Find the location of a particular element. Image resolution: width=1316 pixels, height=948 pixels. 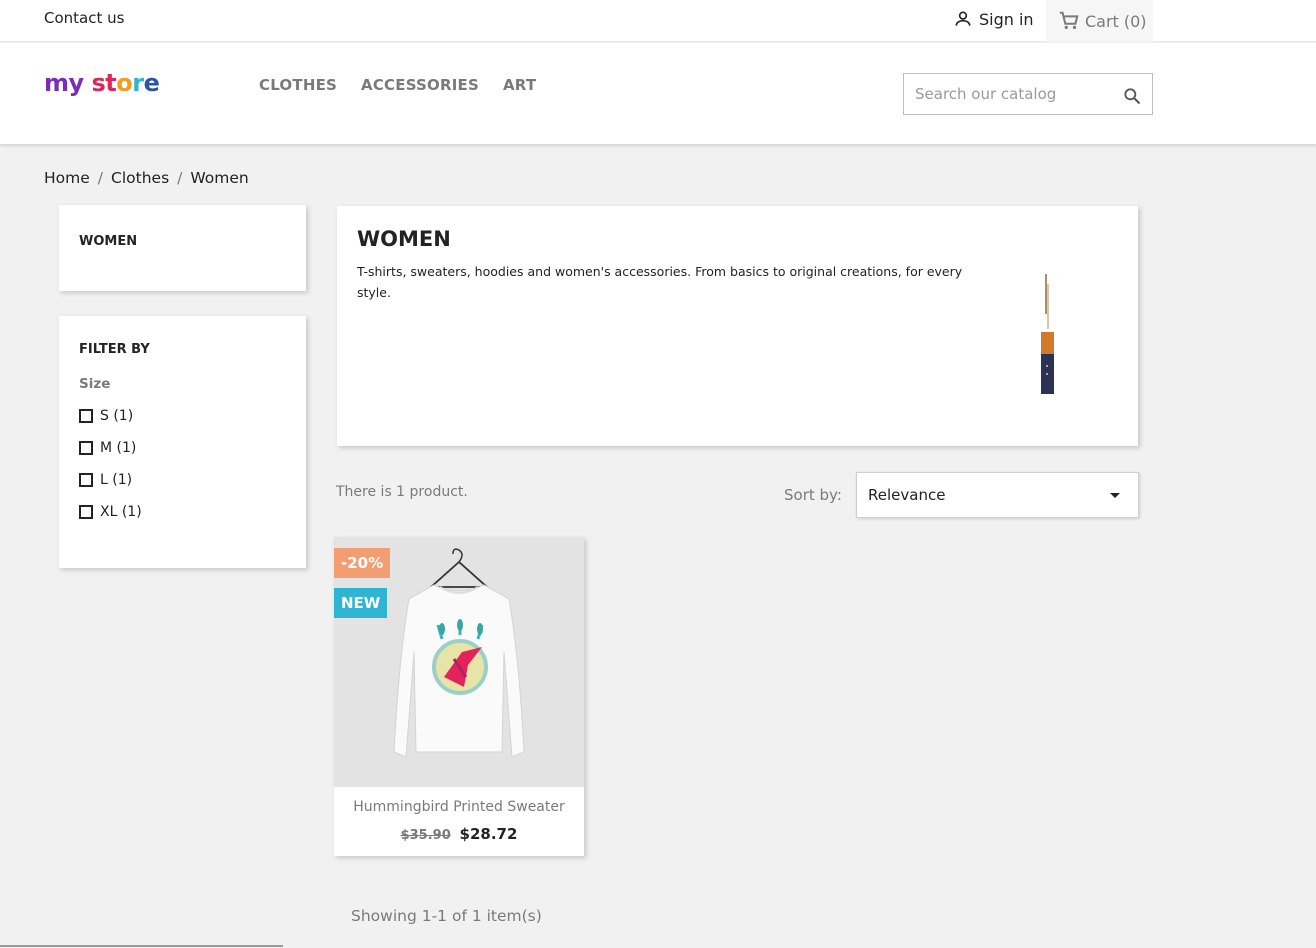

sign-in-link: Sign in is located at coordinates (993, 19).